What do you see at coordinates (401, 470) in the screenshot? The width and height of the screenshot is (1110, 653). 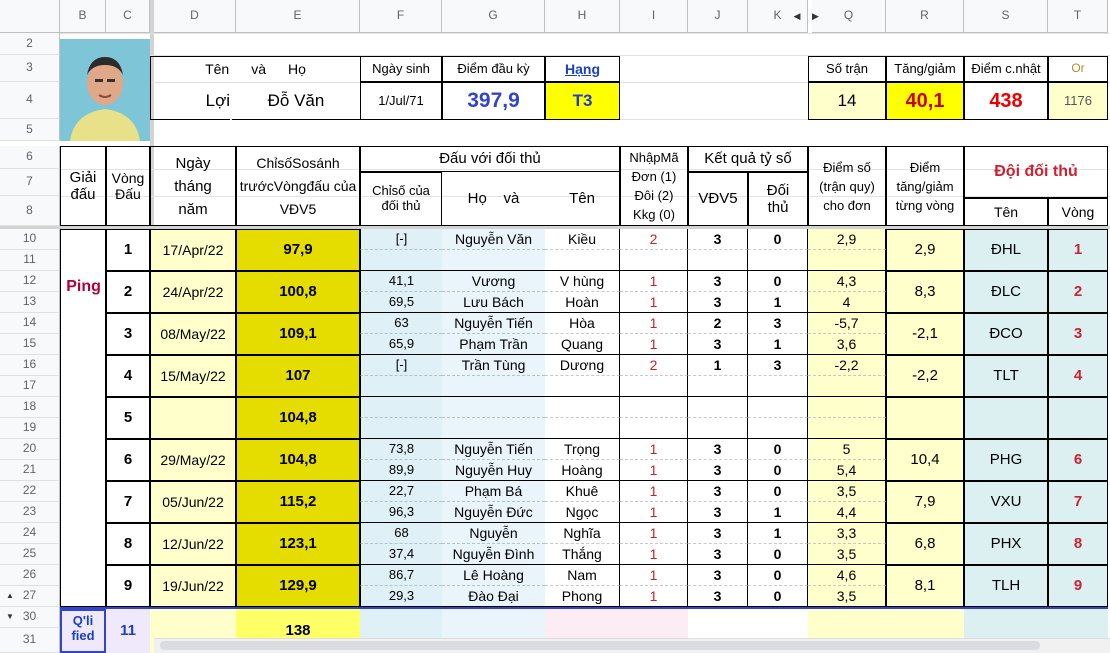 I see `opponent-index: 89,9` at bounding box center [401, 470].